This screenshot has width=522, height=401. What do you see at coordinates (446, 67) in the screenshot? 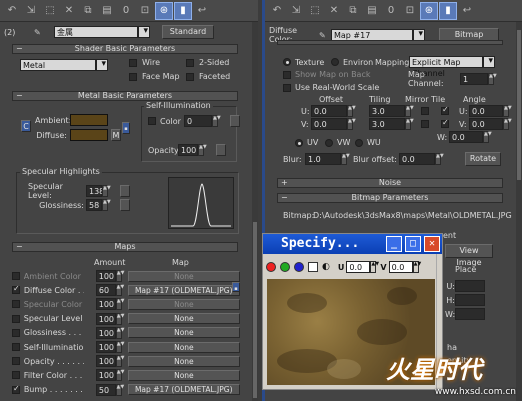
I see `mapping-field: Explicit Map Channel` at bounding box center [446, 67].